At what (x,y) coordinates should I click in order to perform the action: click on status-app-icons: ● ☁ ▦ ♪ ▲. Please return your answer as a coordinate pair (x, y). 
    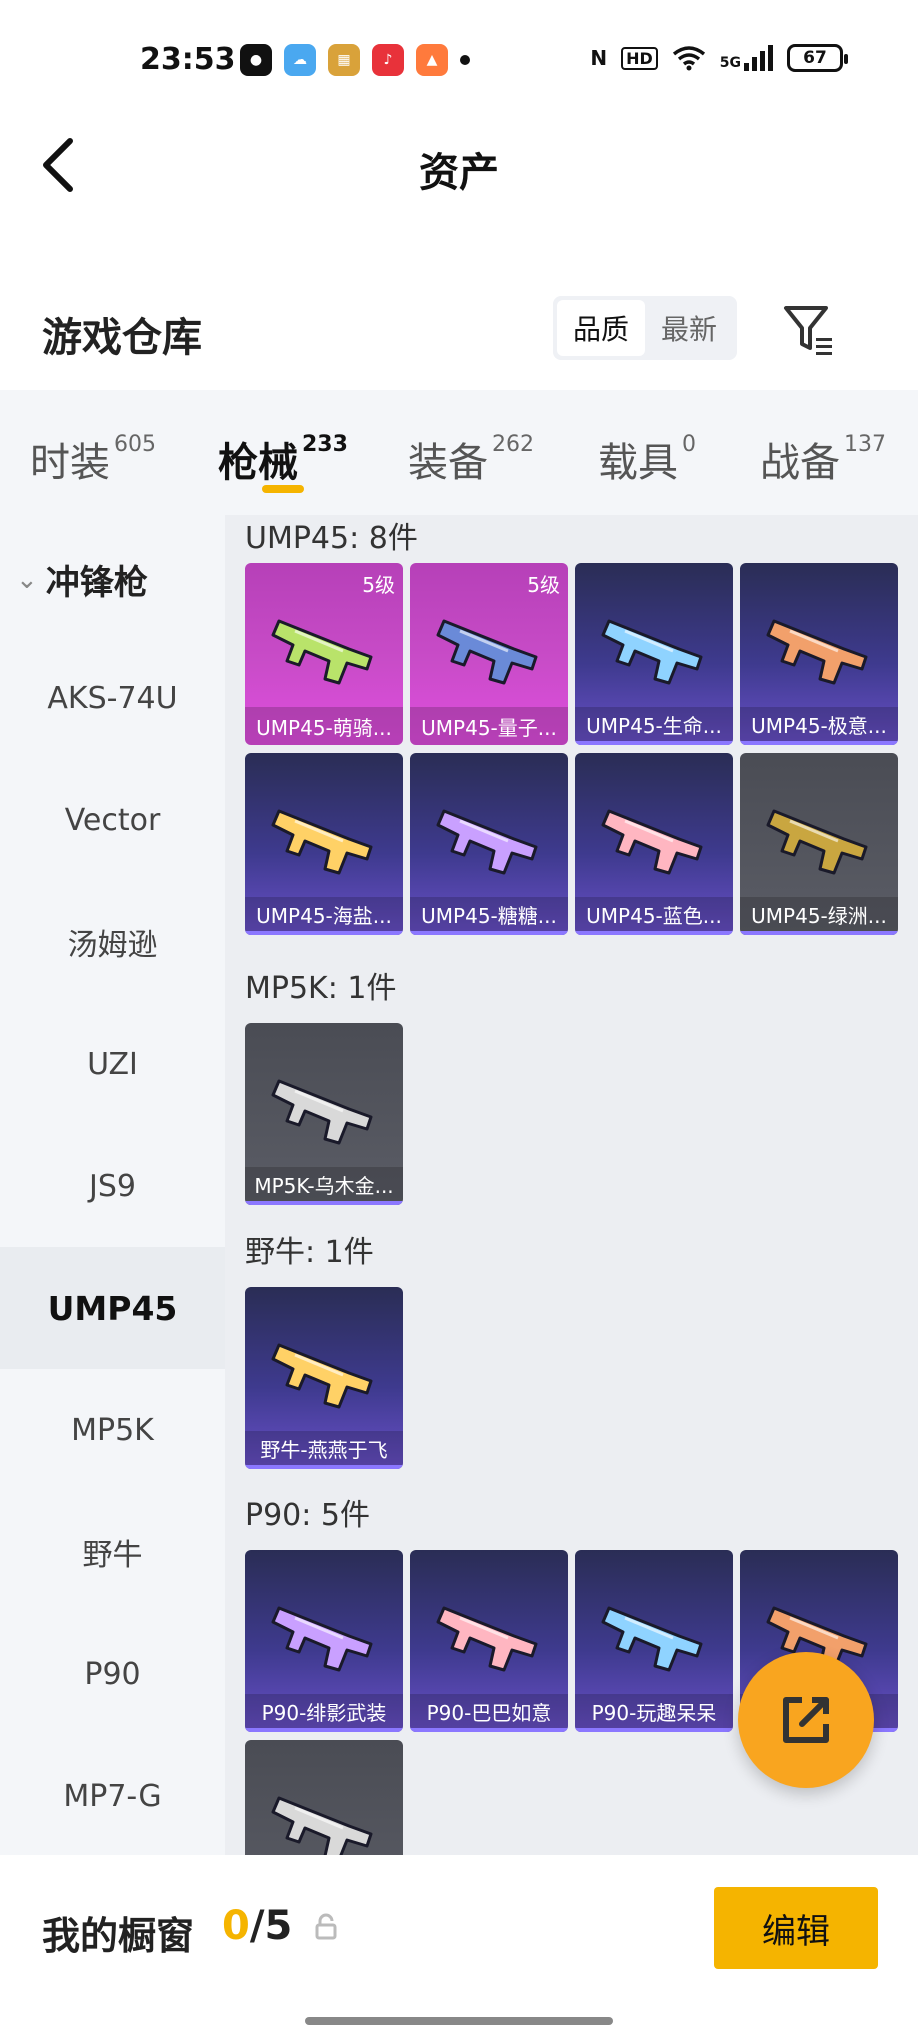
    Looking at the image, I should click on (355, 60).